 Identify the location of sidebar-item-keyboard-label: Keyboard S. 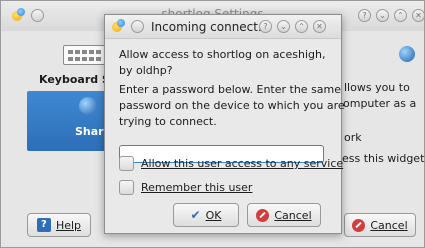
(74, 79).